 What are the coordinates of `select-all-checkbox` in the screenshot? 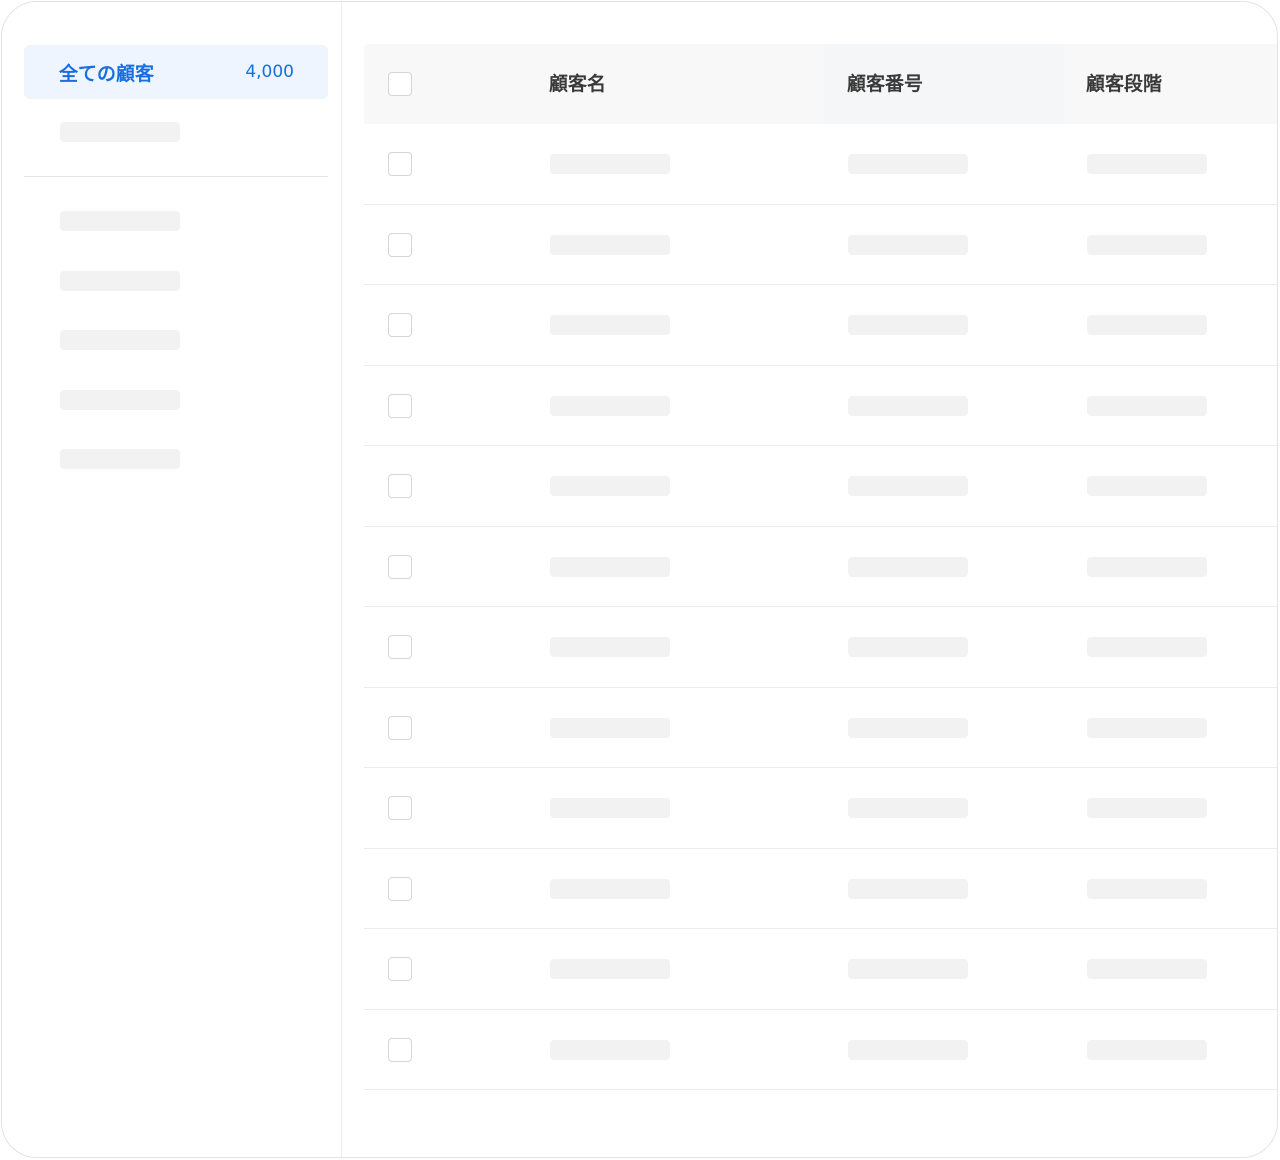 It's located at (400, 84).